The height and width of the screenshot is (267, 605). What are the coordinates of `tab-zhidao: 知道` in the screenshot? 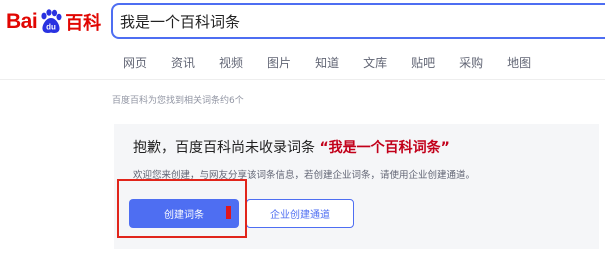 It's located at (327, 62).